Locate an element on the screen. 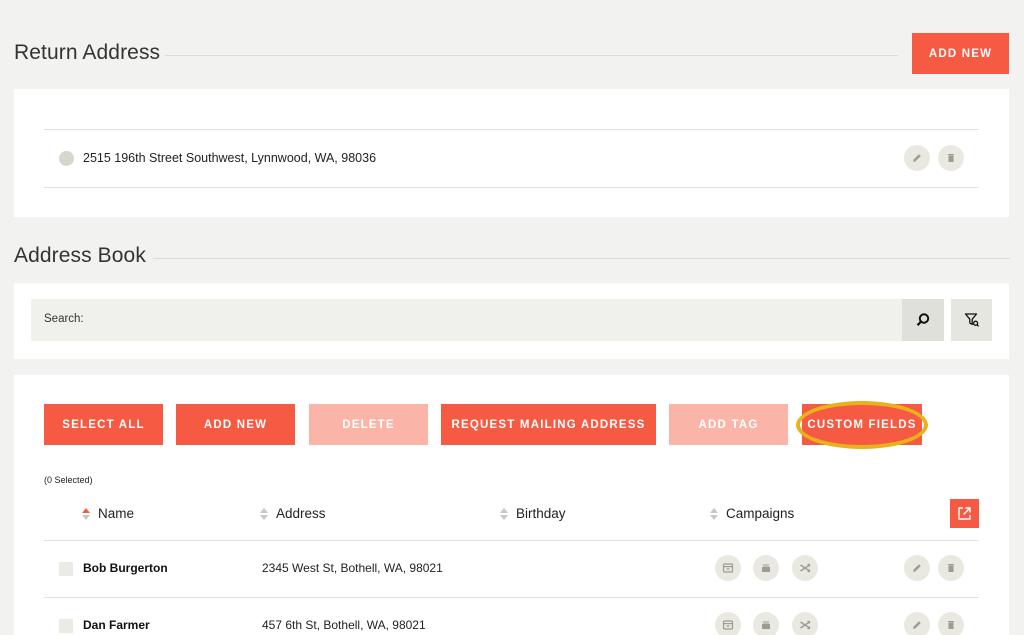 The height and width of the screenshot is (635, 1024). request-mailing-address-button: REQUEST MAILING ADDRESS is located at coordinates (548, 424).